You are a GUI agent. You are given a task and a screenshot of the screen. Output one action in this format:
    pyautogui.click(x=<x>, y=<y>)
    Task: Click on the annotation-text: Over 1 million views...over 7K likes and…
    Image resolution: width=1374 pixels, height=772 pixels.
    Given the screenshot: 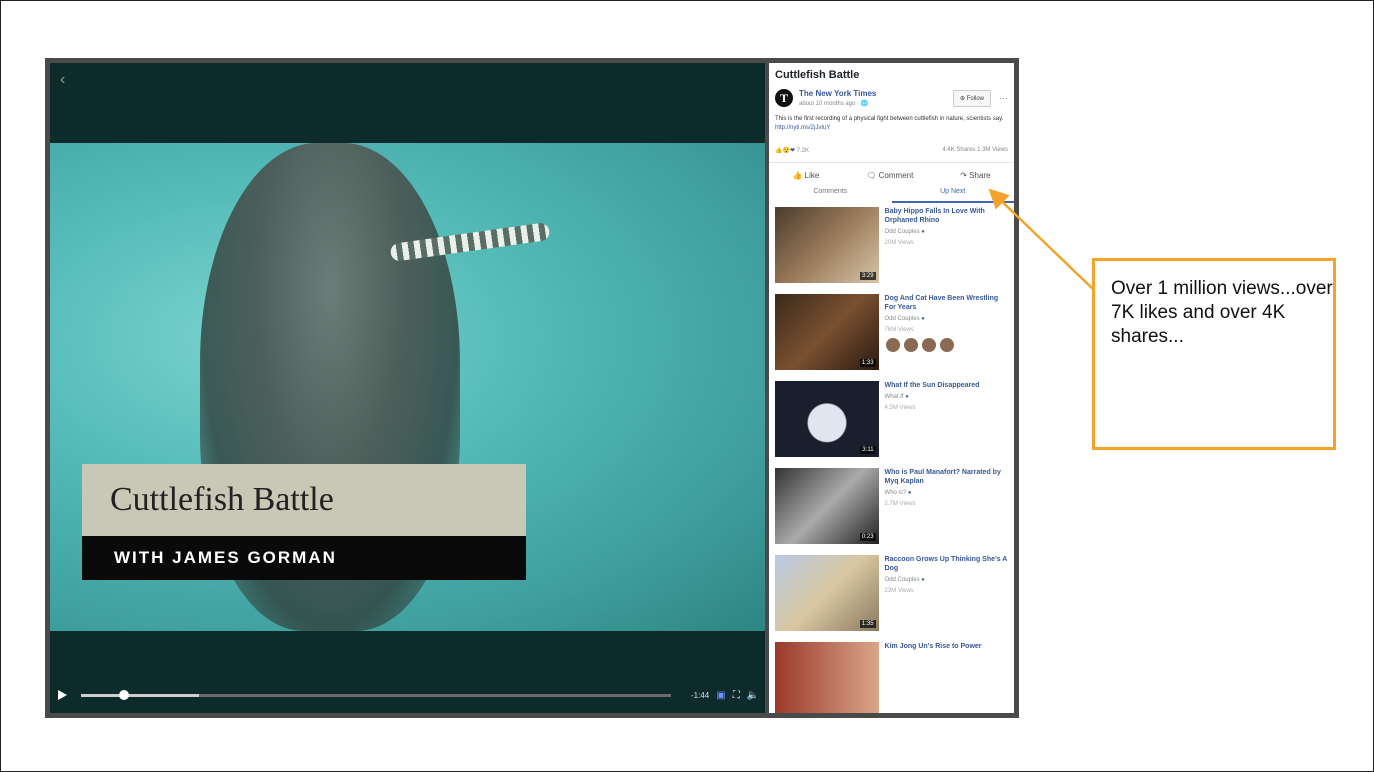 What is the action you would take?
    pyautogui.click(x=1222, y=312)
    